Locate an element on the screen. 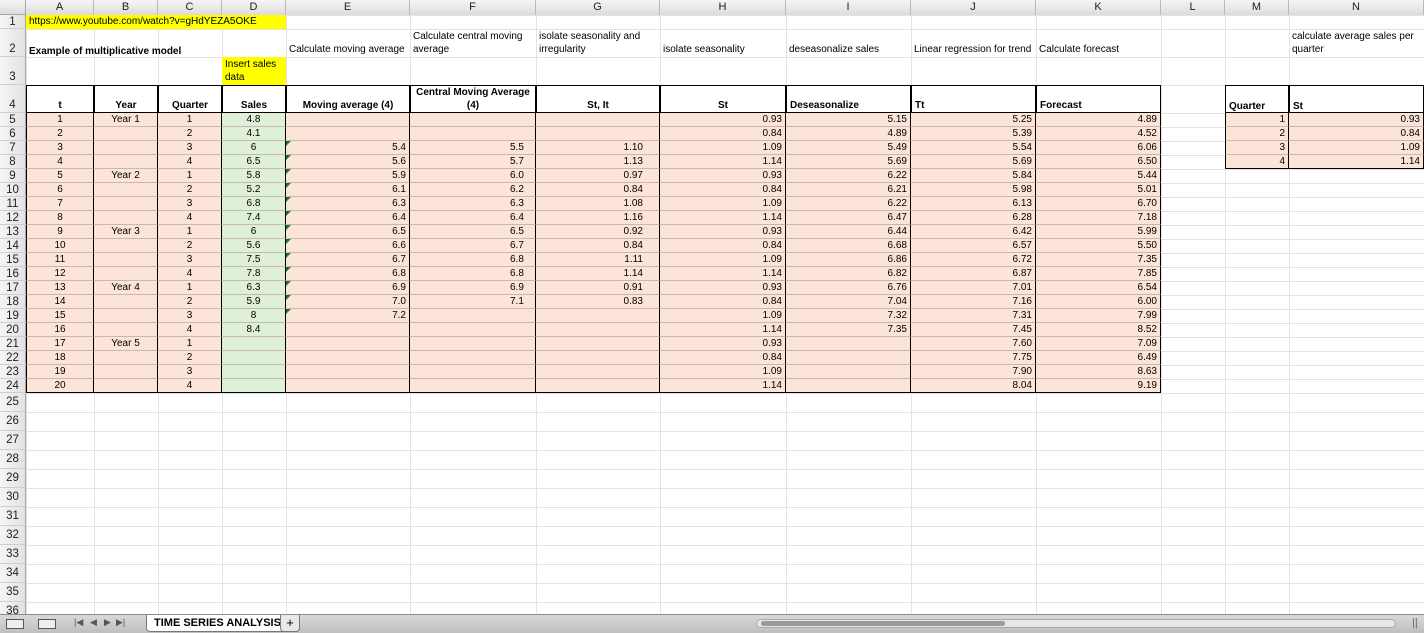 Image resolution: width=1424 pixels, height=633 pixels. row-header-1: 1 is located at coordinates (13, 22).